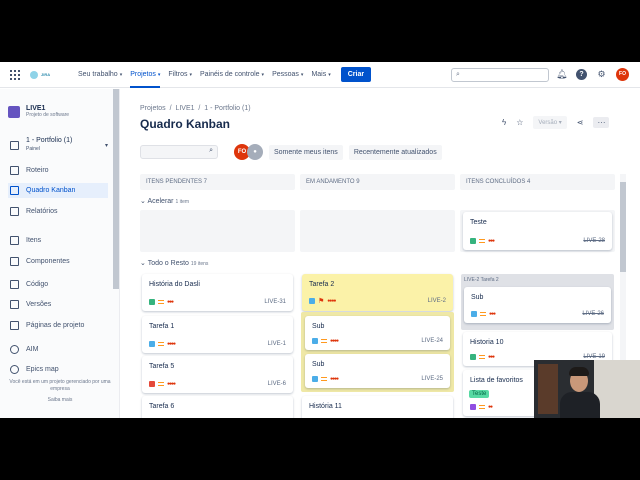 This screenshot has height=480, width=640. I want to click on card-sub-24: Sub ●●●● LIVE-24, so click(377, 333).